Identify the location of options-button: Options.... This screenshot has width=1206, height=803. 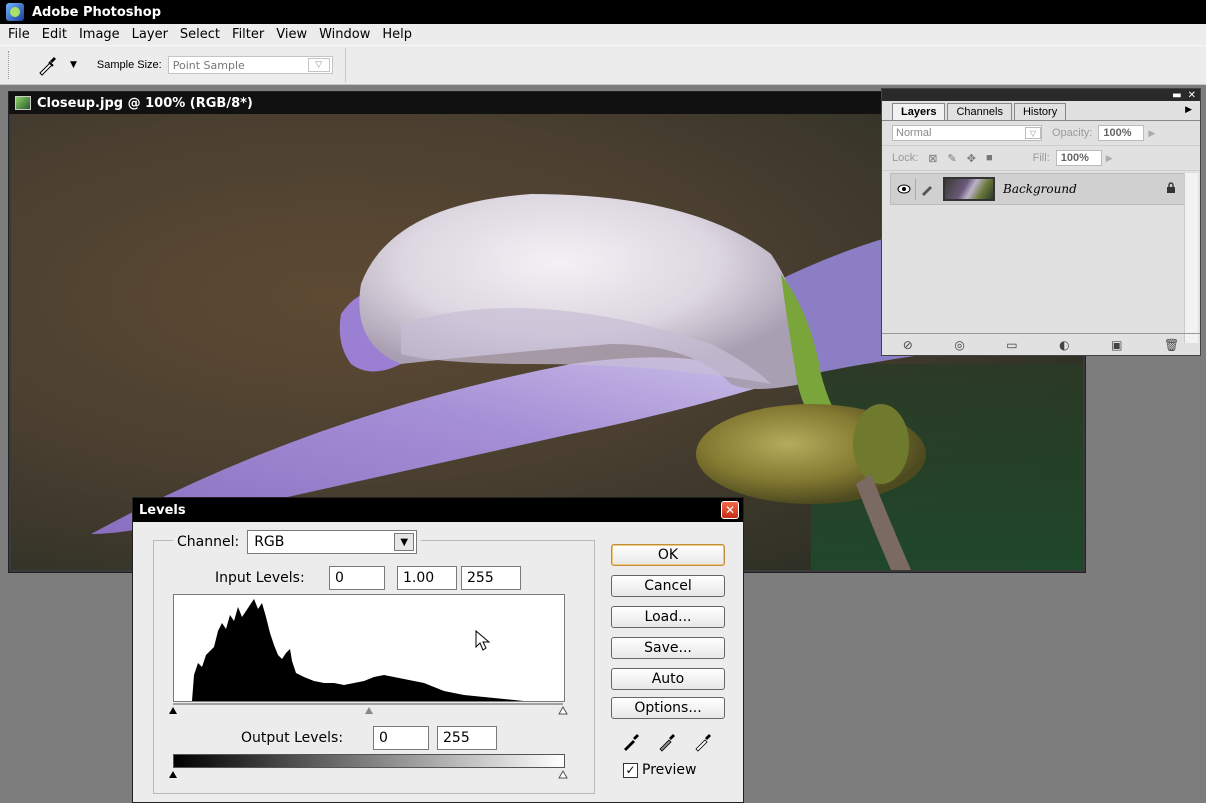
(668, 708).